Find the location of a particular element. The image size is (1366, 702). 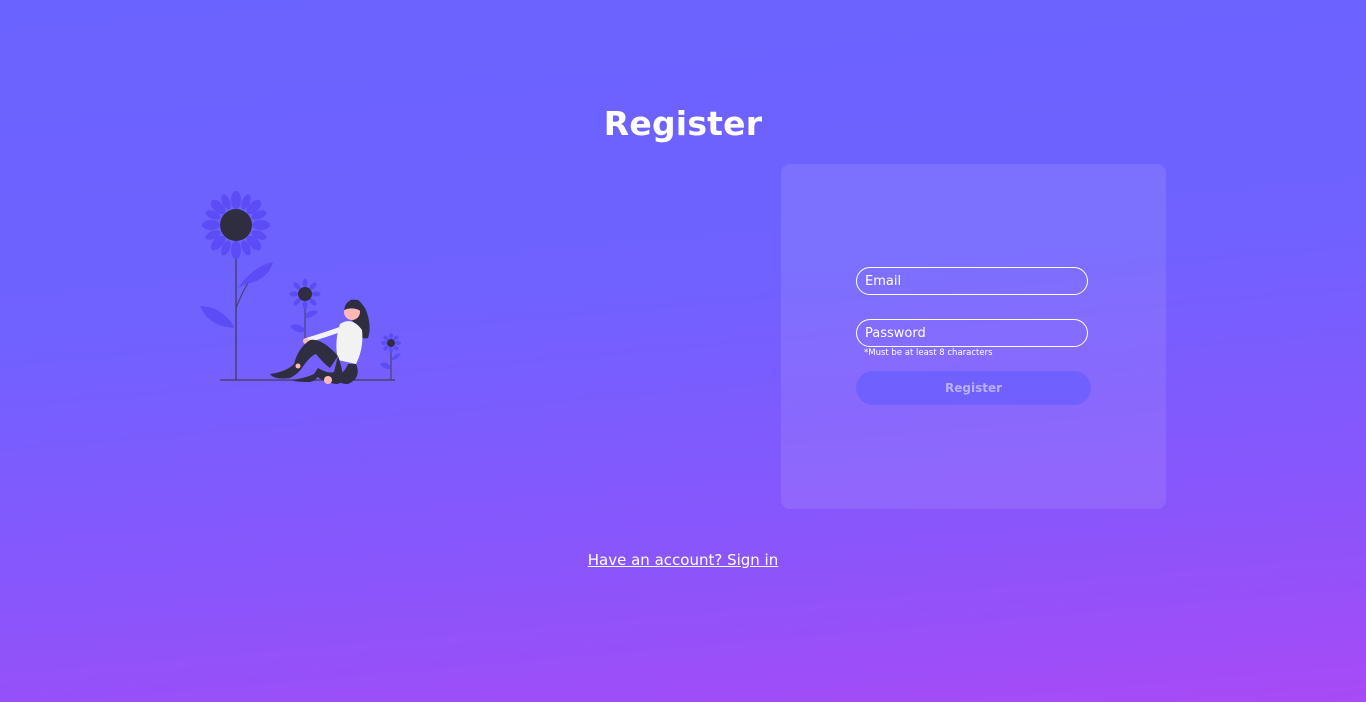

email-field is located at coordinates (972, 281).